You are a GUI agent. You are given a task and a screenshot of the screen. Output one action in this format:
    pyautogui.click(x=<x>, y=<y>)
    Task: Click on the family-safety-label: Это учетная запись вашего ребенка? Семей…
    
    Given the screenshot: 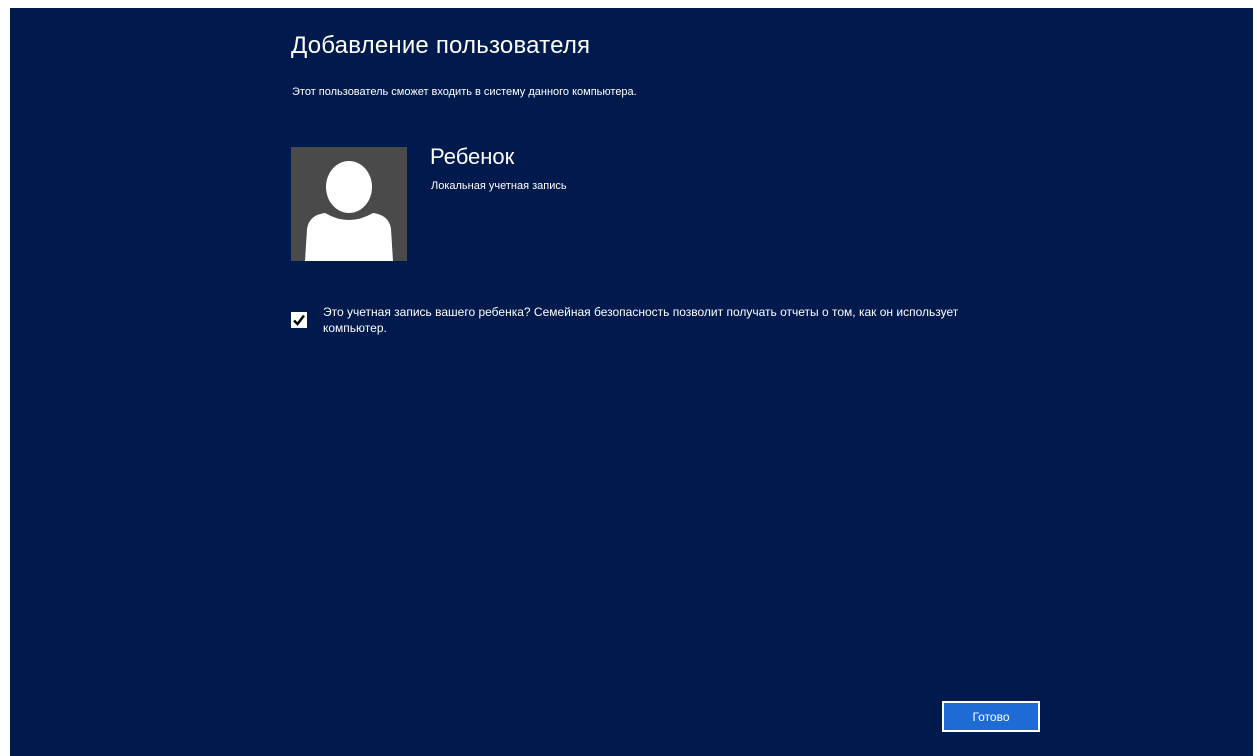 What is the action you would take?
    pyautogui.click(x=668, y=320)
    